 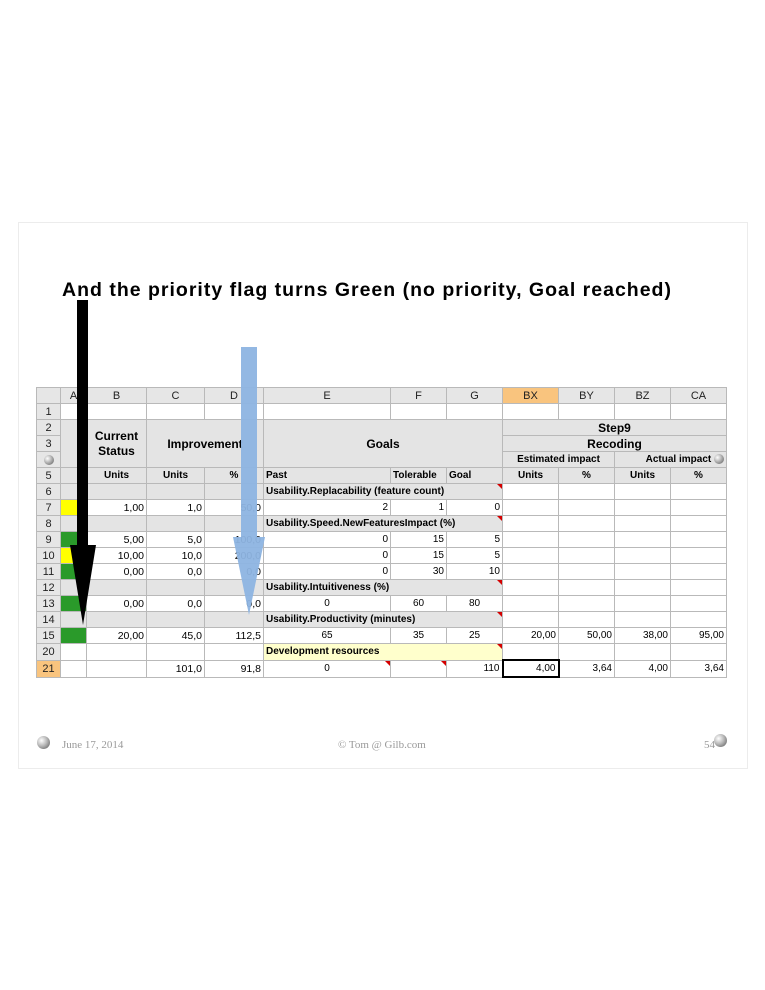 I want to click on column-header-f: F, so click(x=418, y=395).